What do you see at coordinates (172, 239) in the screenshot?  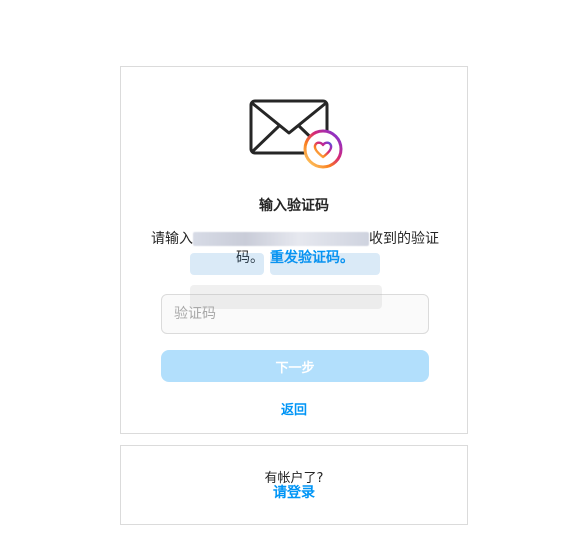 I see `description-prefix: 请输入` at bounding box center [172, 239].